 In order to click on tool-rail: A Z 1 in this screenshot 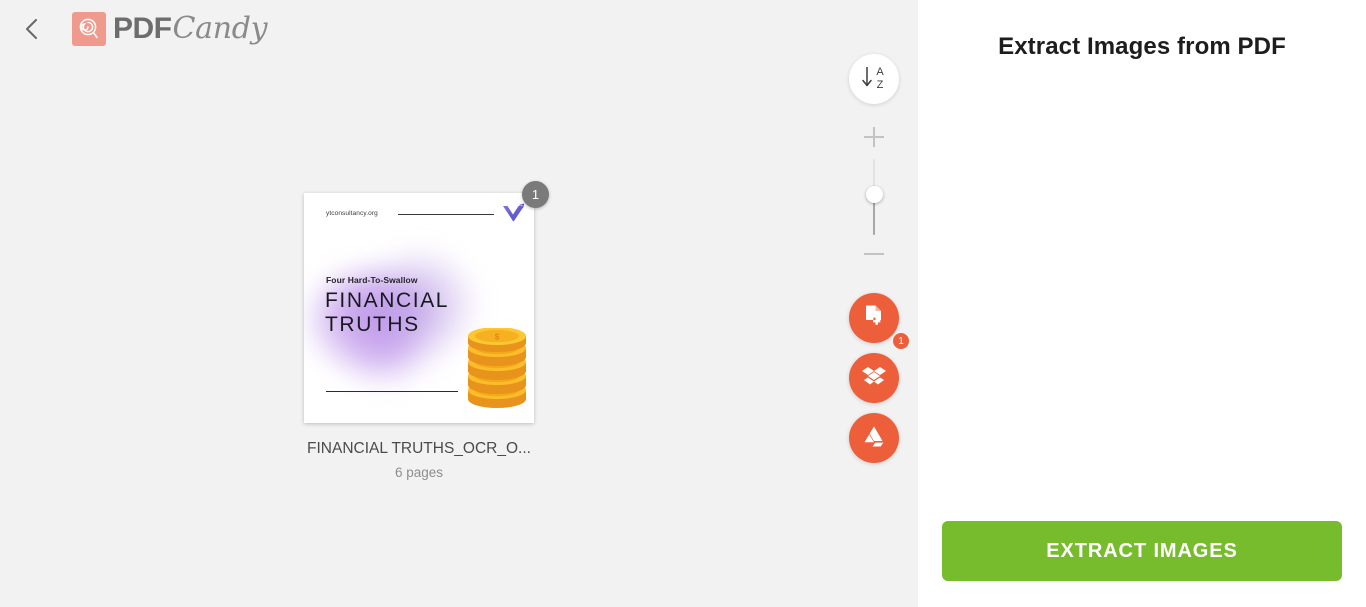, I will do `click(879, 258)`.